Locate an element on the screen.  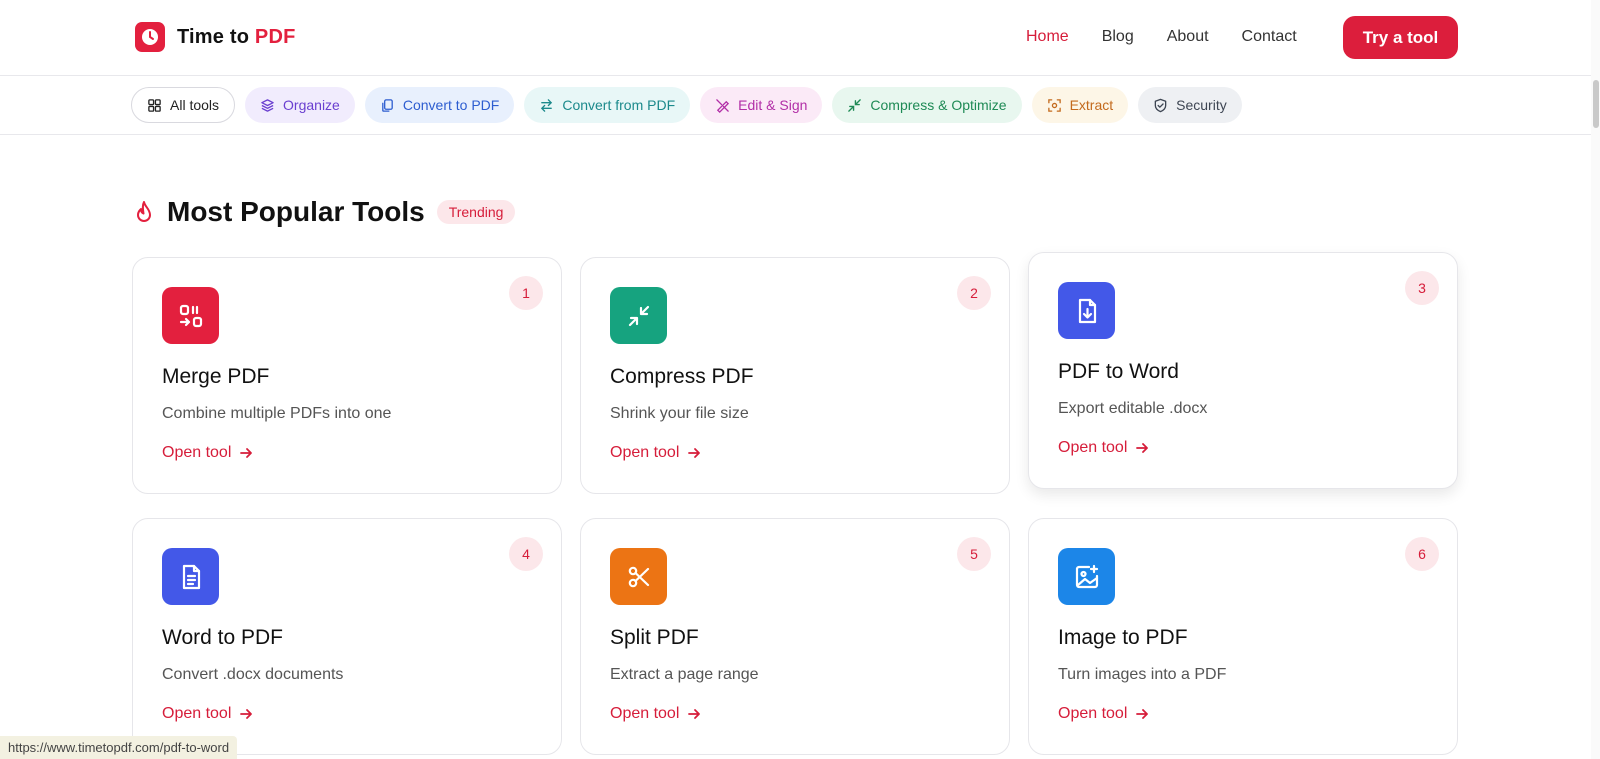
grid-icon is located at coordinates (154, 105).